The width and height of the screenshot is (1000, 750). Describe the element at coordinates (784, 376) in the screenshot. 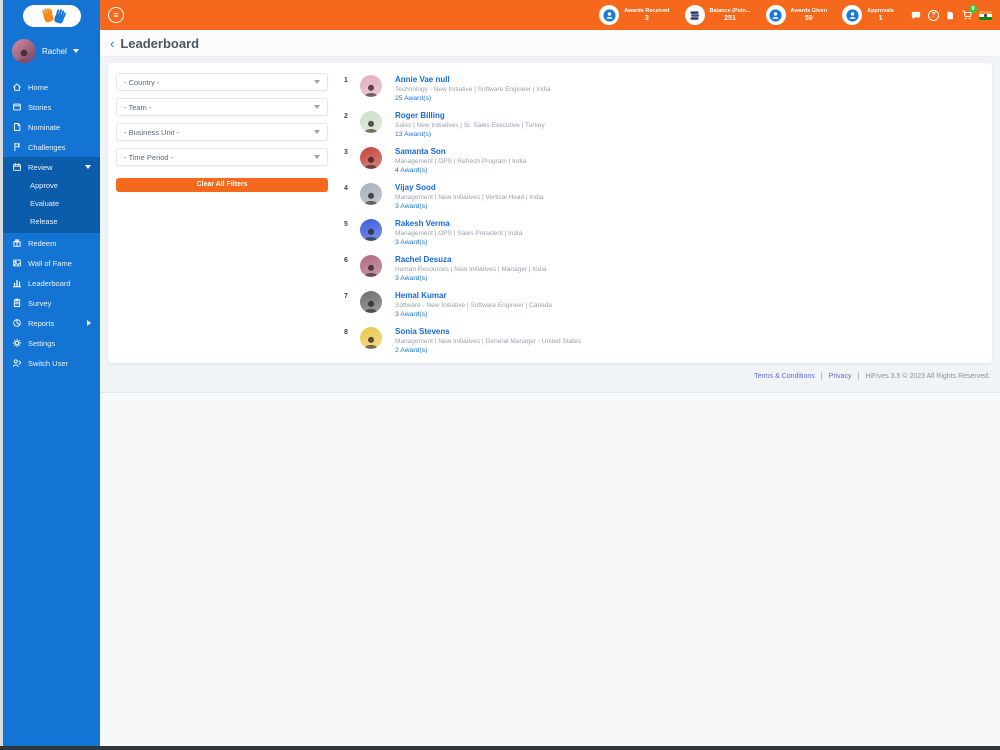

I see `footer-link-terms-conditions: Terms & Conditions` at that location.